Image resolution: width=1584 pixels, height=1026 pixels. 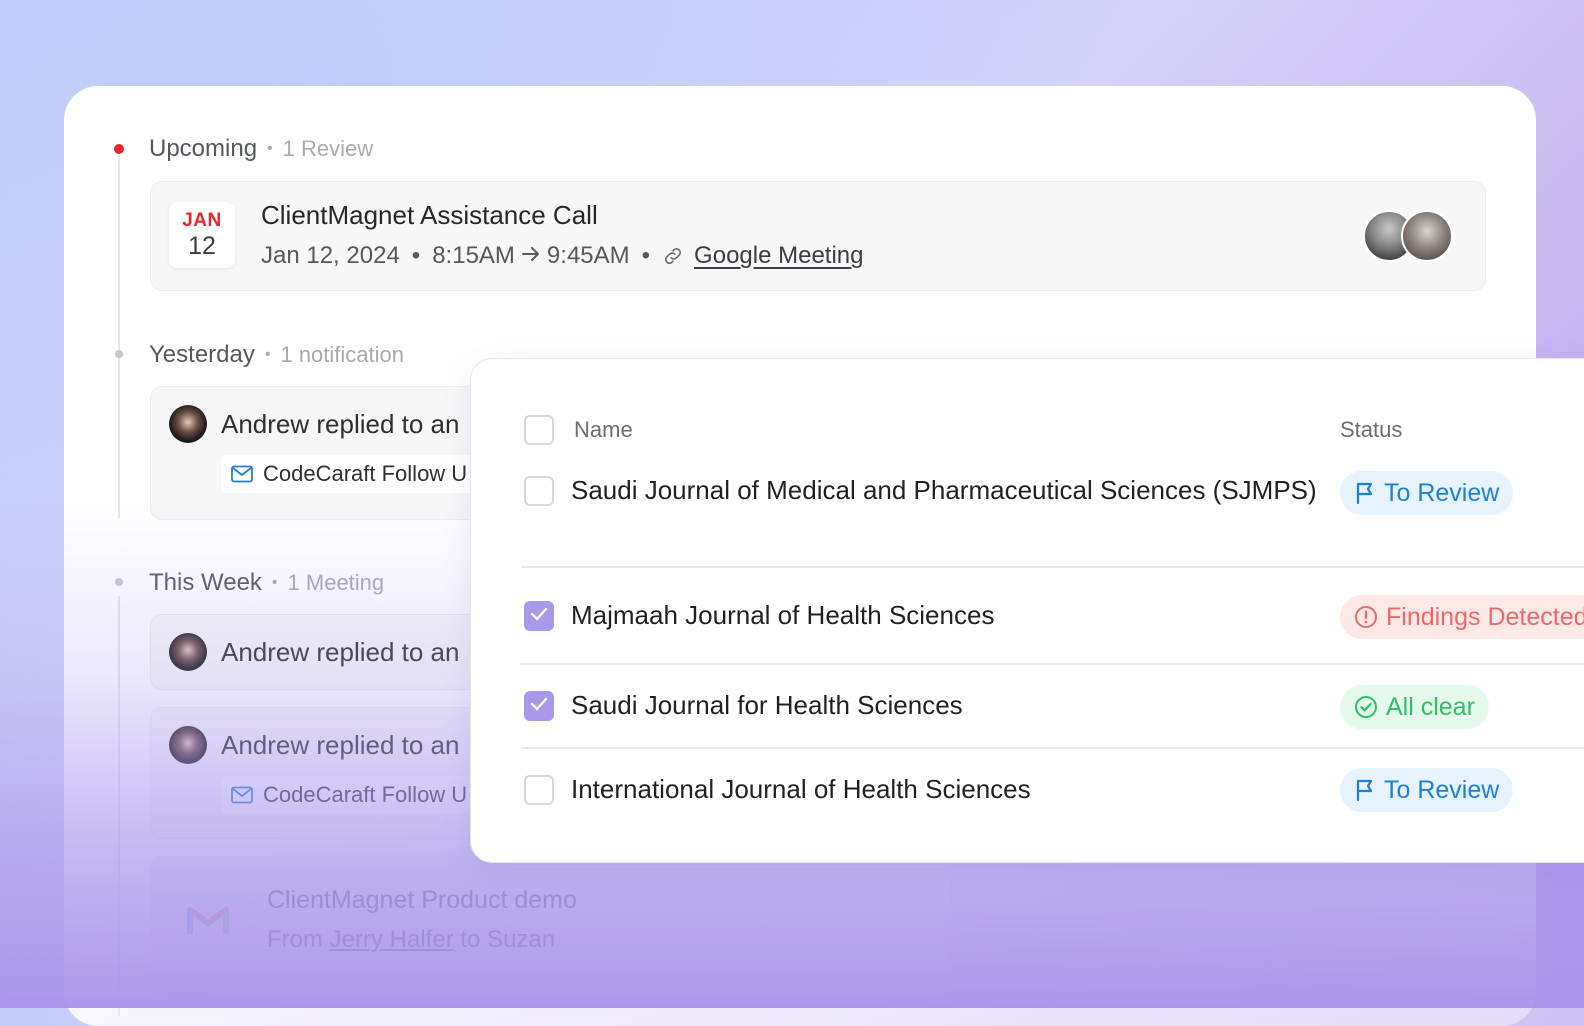 What do you see at coordinates (1371, 430) in the screenshot?
I see `column-header-status: Status` at bounding box center [1371, 430].